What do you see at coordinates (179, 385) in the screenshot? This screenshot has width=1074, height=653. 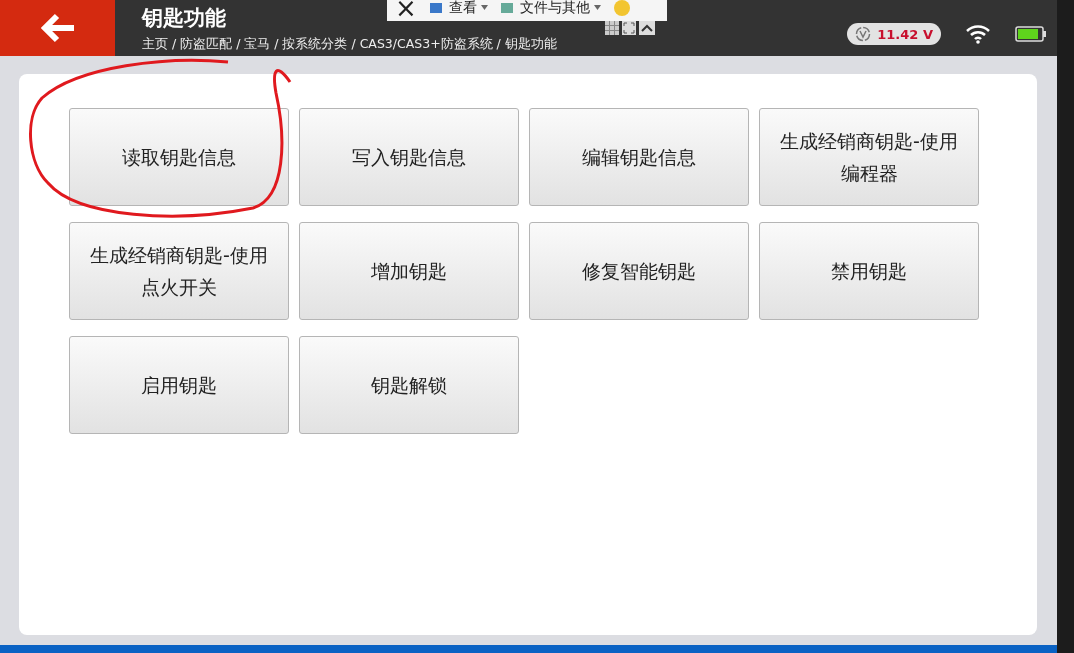 I see `function-button: 启用钥匙` at bounding box center [179, 385].